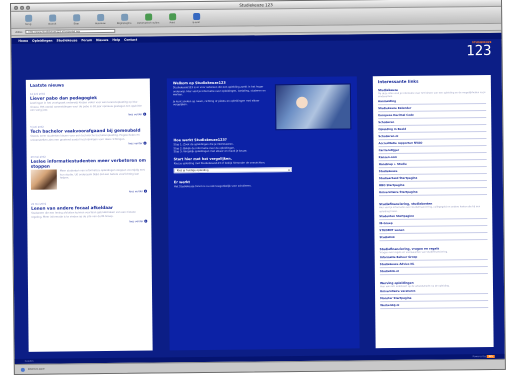  I want to click on autofill-button: Automatisch vullen, so click(148, 18).